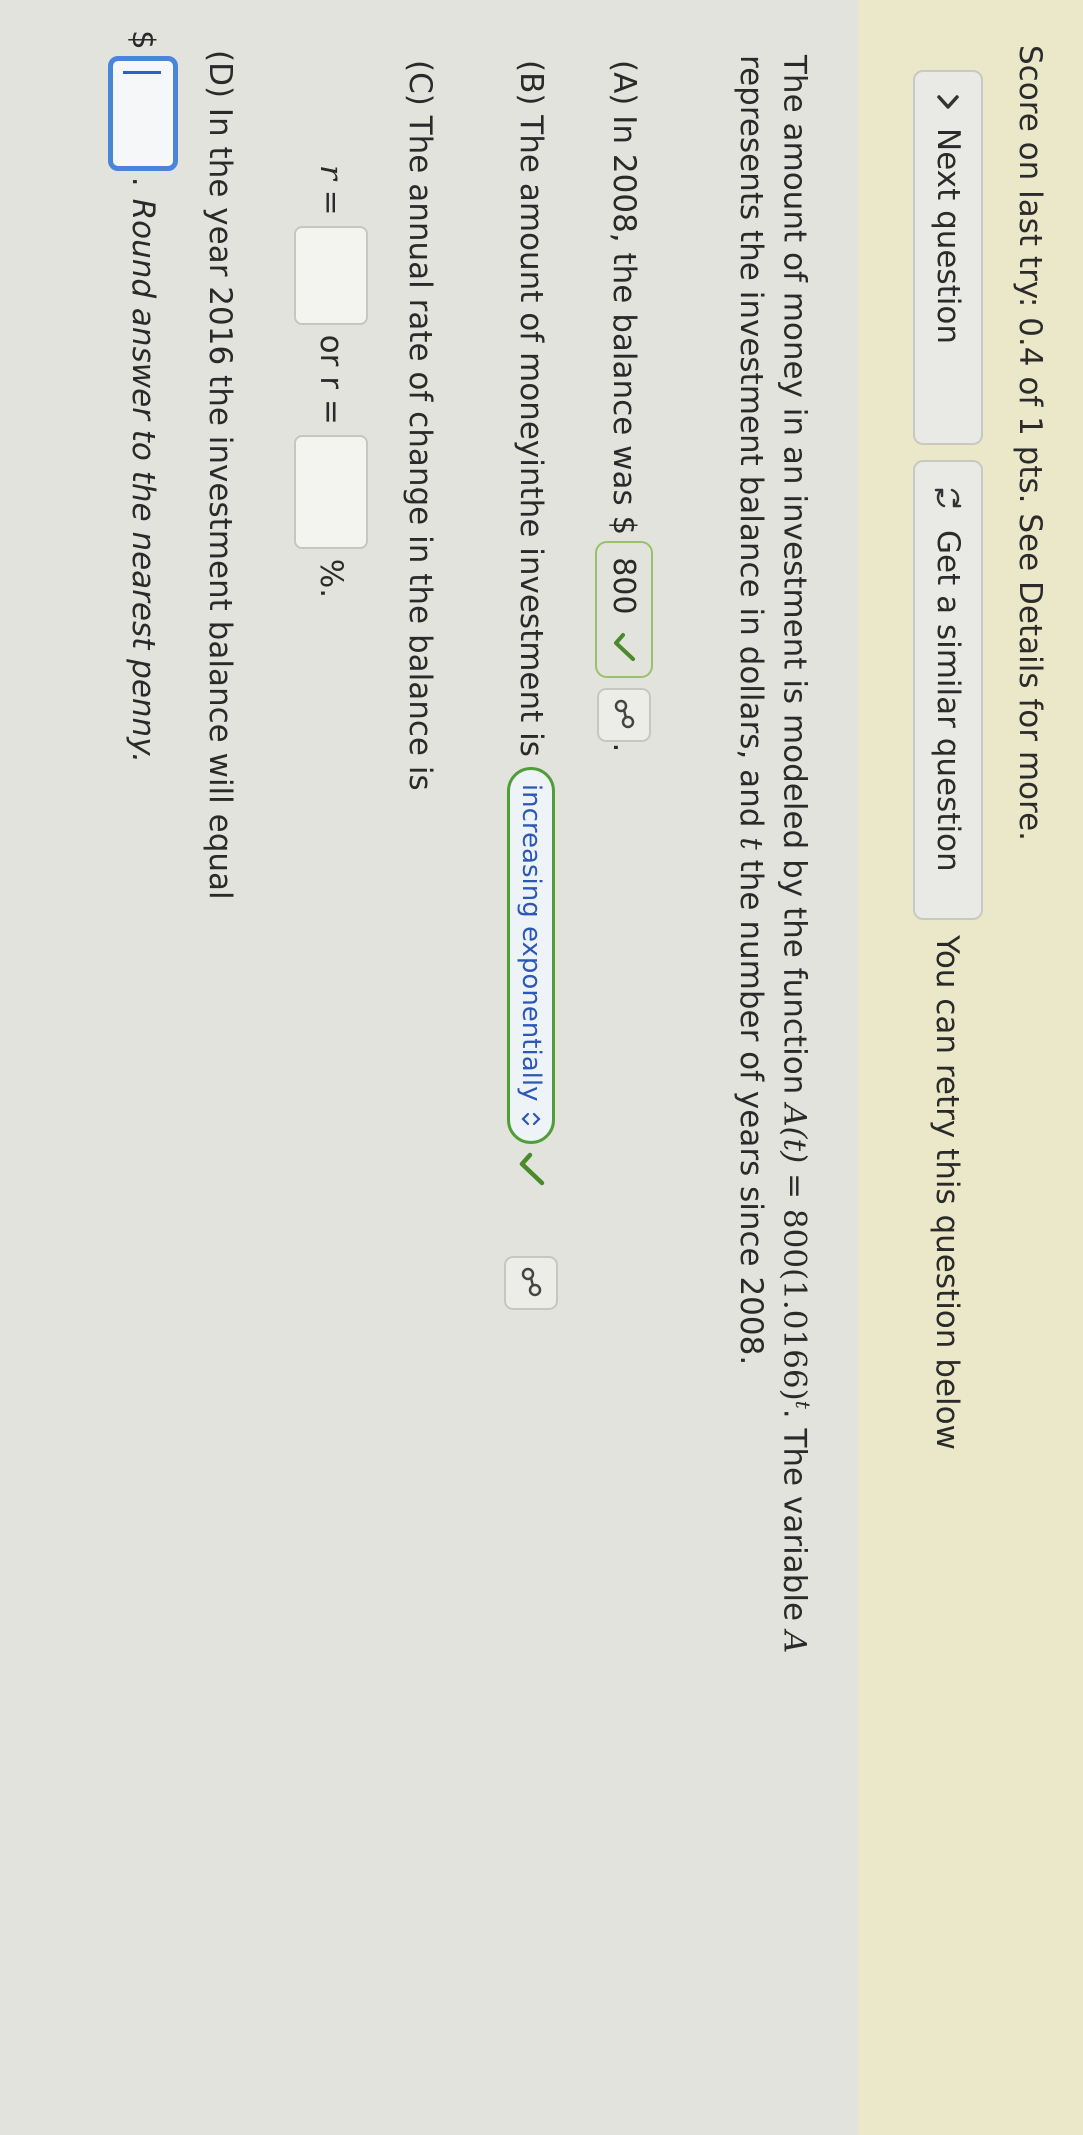 The height and width of the screenshot is (2135, 1083). What do you see at coordinates (948, 236) in the screenshot?
I see `next-question-label: Next question` at bounding box center [948, 236].